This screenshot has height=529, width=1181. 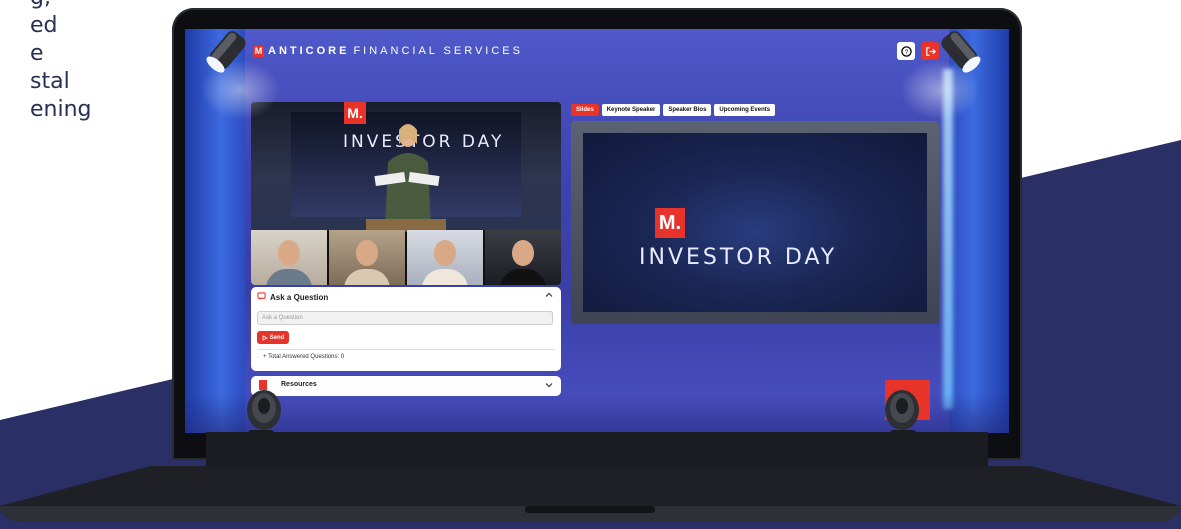 I want to click on send-label: Send, so click(x=277, y=337).